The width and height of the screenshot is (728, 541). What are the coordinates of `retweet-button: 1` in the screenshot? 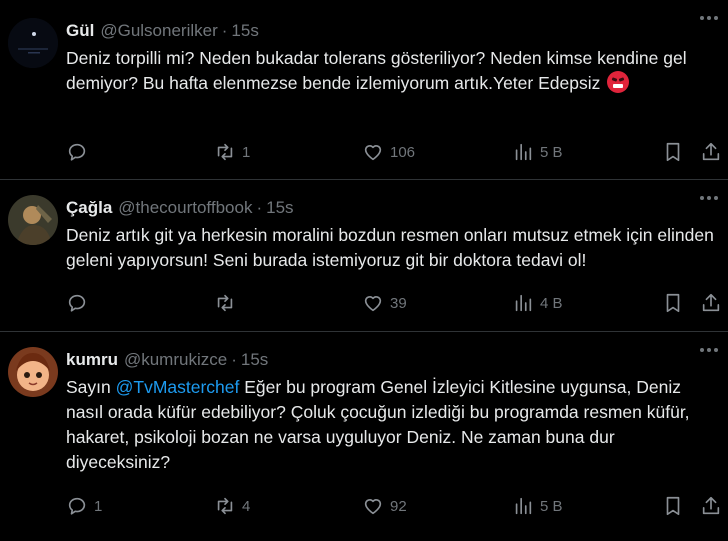 It's located at (232, 152).